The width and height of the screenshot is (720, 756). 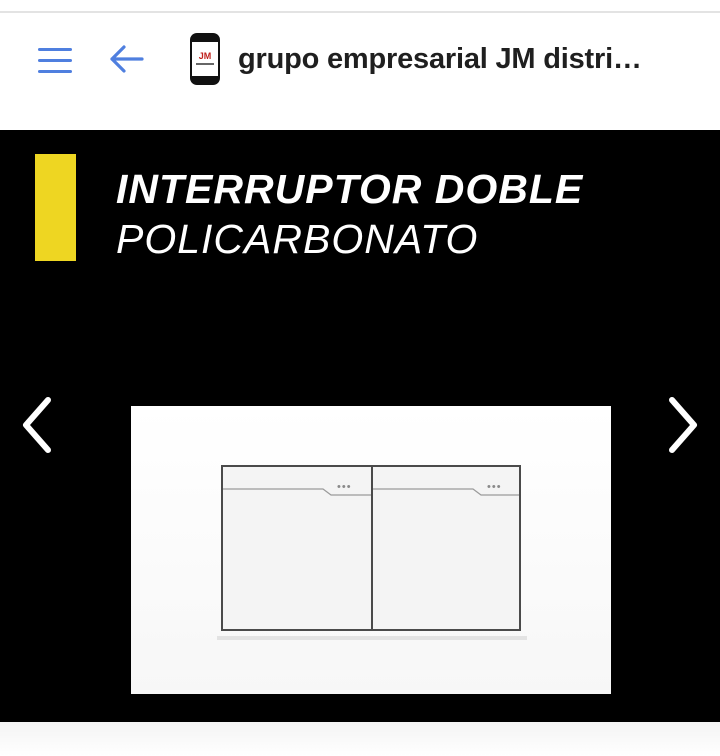 What do you see at coordinates (297, 239) in the screenshot?
I see `product-heading-line2: POLICARBONATO` at bounding box center [297, 239].